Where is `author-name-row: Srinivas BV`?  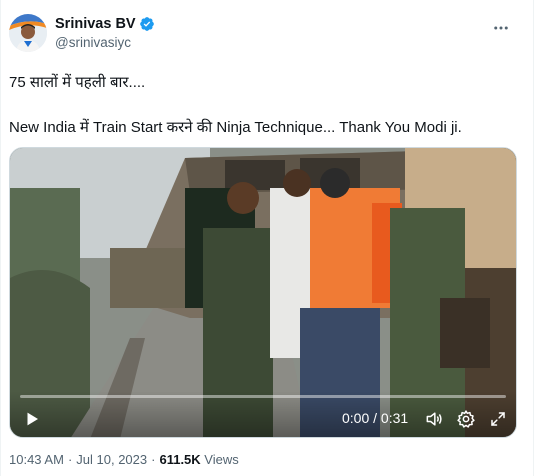
author-name-row: Srinivas BV is located at coordinates (105, 24).